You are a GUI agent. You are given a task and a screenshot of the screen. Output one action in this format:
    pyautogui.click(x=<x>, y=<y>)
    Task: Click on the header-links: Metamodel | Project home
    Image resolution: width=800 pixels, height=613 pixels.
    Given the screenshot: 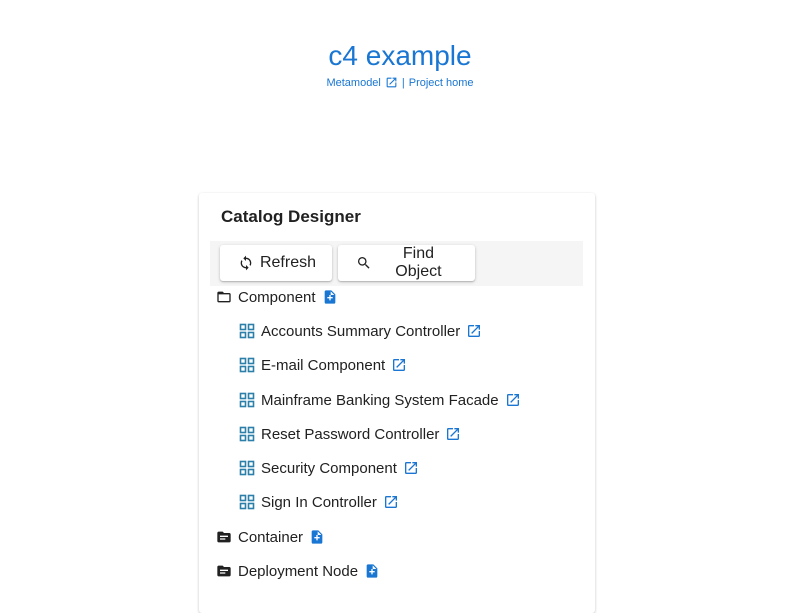 What is the action you would take?
    pyautogui.click(x=400, y=82)
    